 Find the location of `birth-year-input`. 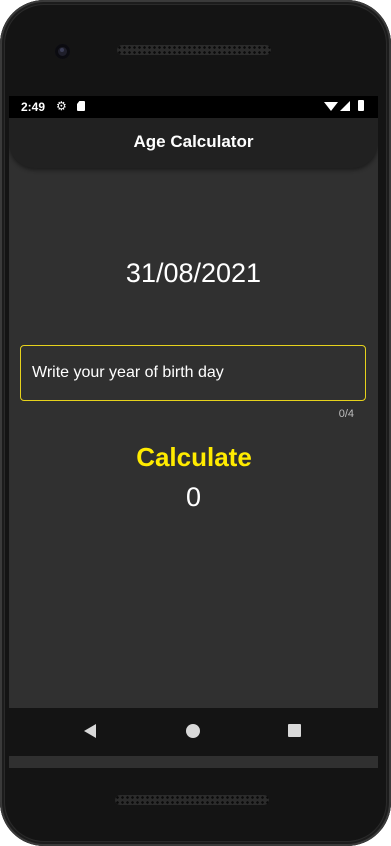

birth-year-input is located at coordinates (193, 373).